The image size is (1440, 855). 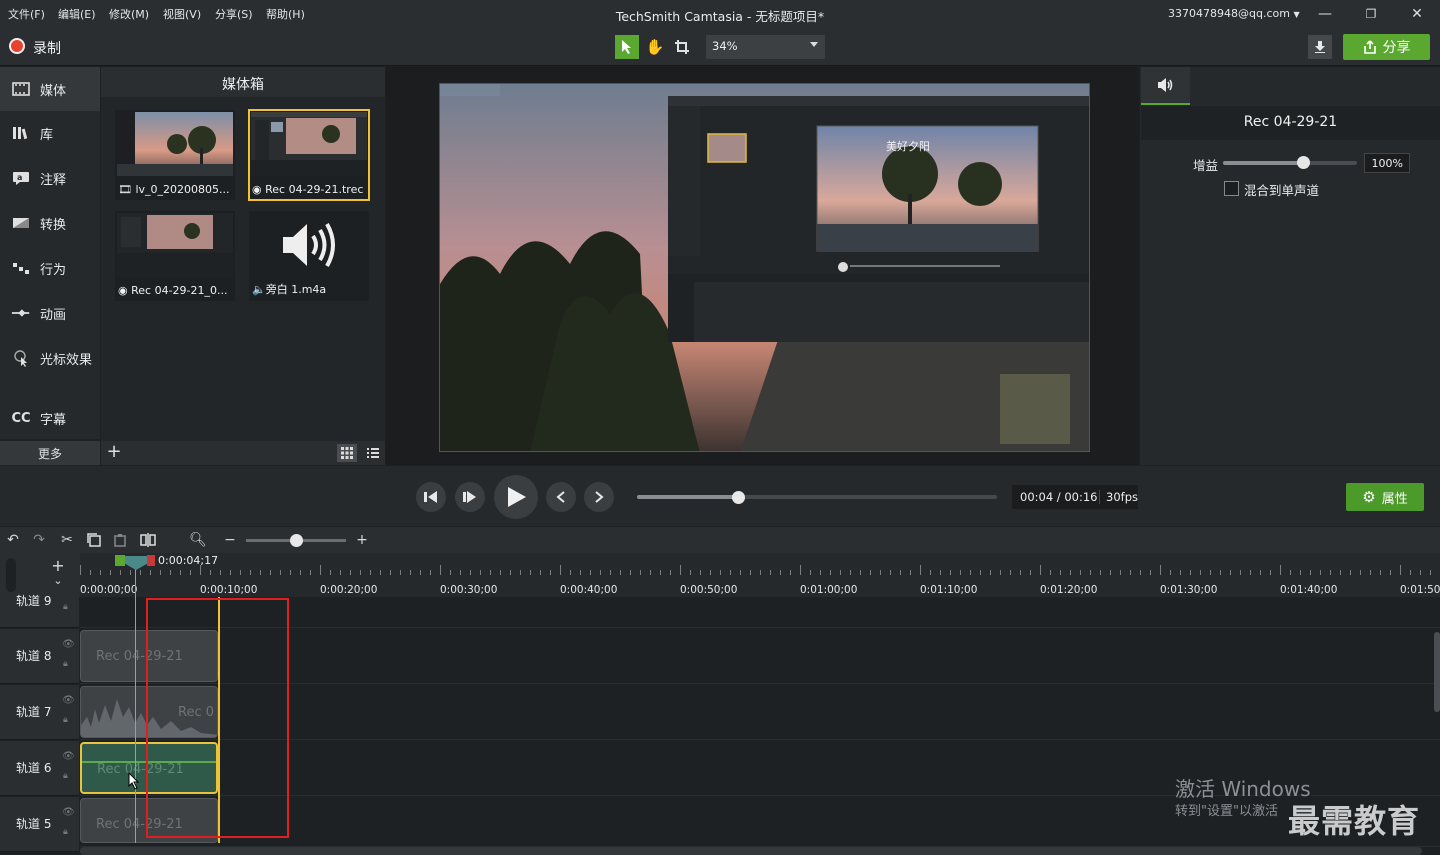 What do you see at coordinates (751, 851) in the screenshot?
I see `timeline-horizontal-scrollbar` at bounding box center [751, 851].